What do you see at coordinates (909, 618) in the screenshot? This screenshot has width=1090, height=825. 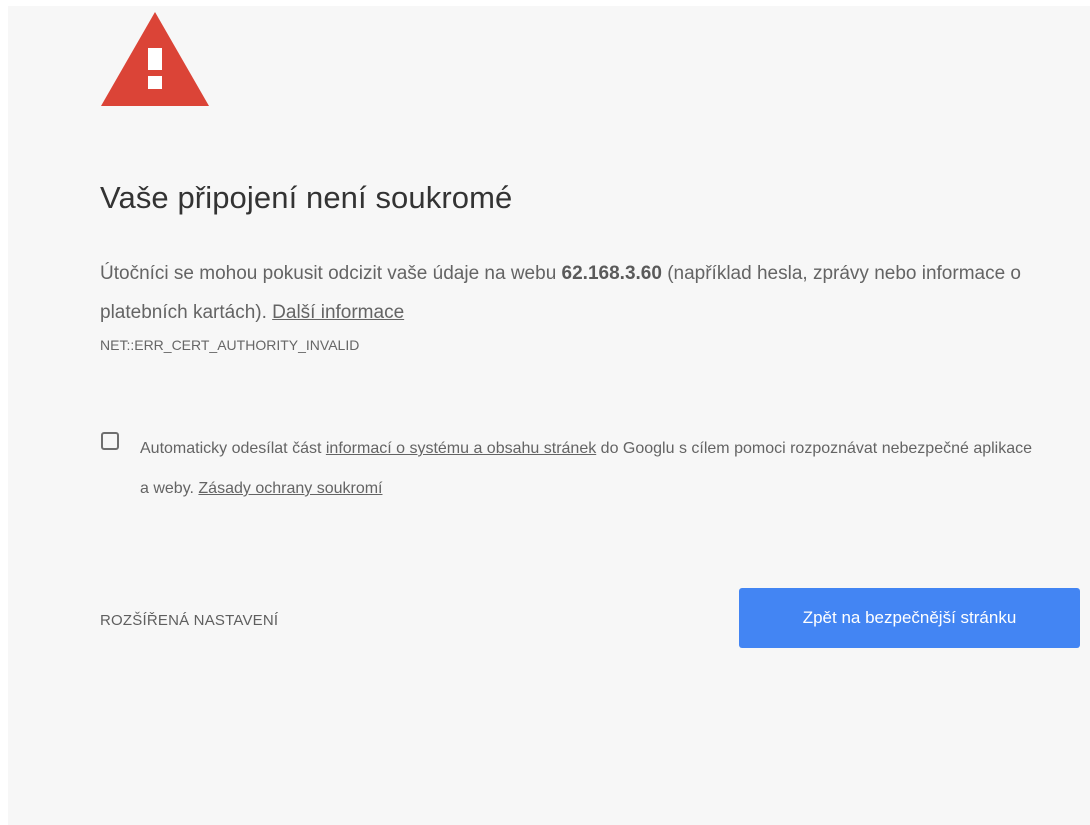 I see `back-to-safety-button: Zpět na bezpečnější stránku` at bounding box center [909, 618].